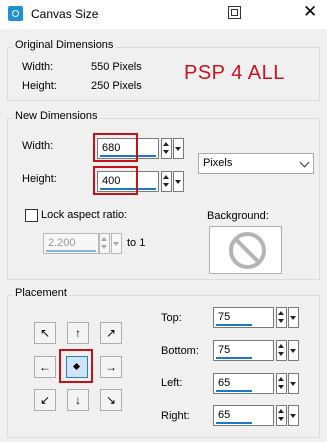 The width and height of the screenshot is (327, 442). I want to click on left-label: Left:, so click(172, 383).